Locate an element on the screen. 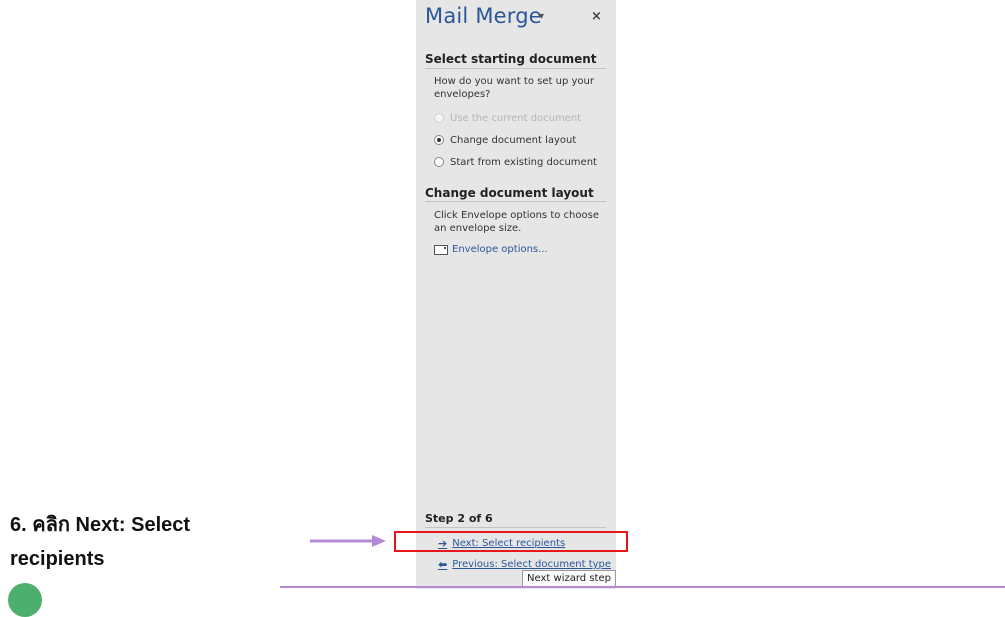 Image resolution: width=1005 pixels, height=617 pixels. instruction-line-2: recipients is located at coordinates (57, 559).